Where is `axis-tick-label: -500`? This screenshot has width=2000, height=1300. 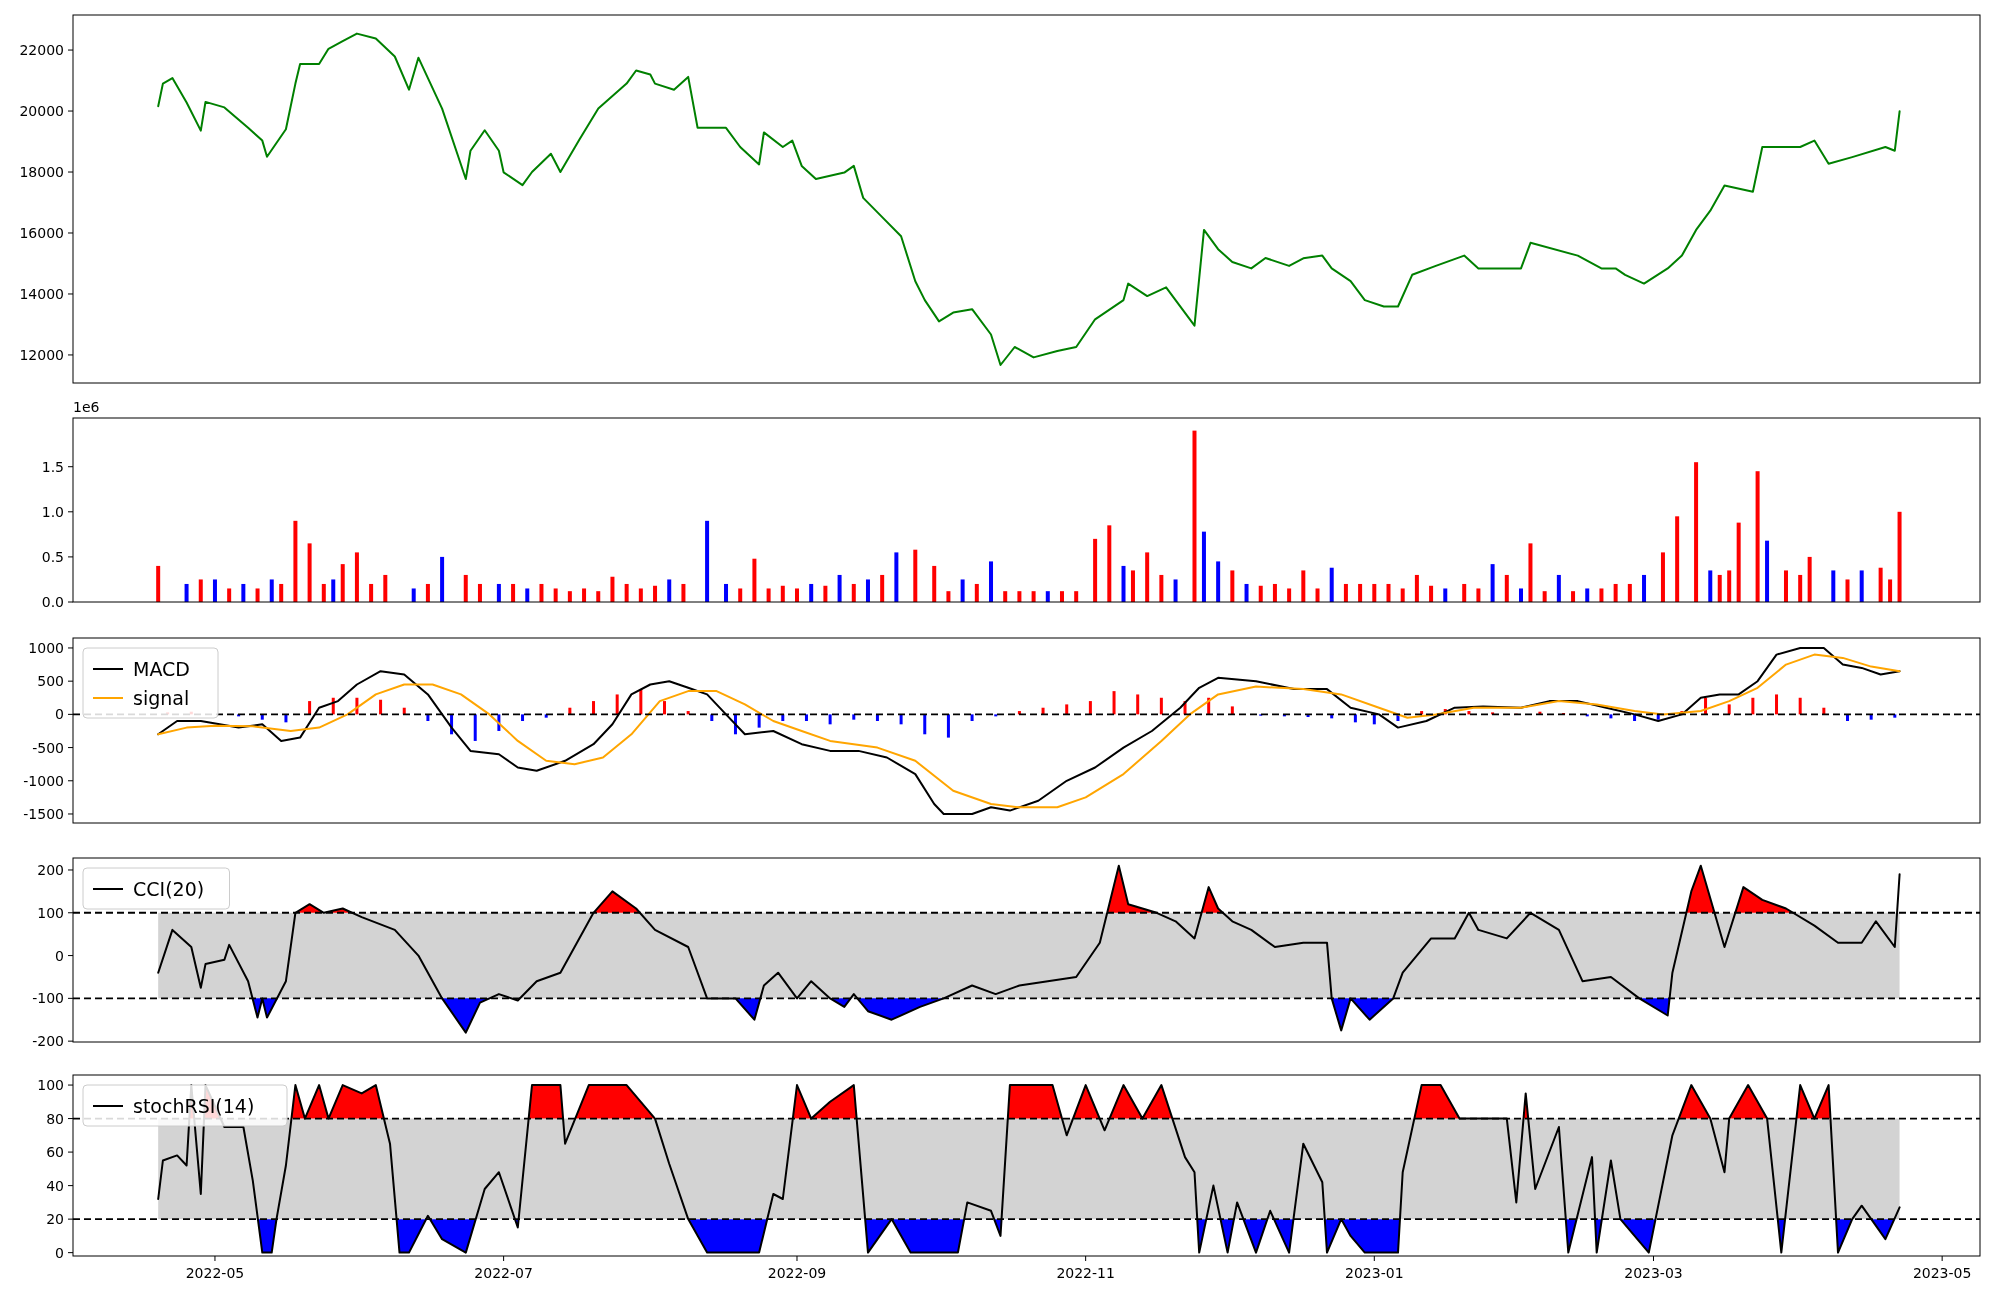 axis-tick-label: -500 is located at coordinates (48, 747).